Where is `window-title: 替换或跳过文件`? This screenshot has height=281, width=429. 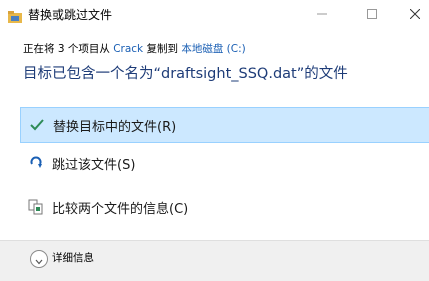 window-title: 替换或跳过文件 is located at coordinates (70, 15).